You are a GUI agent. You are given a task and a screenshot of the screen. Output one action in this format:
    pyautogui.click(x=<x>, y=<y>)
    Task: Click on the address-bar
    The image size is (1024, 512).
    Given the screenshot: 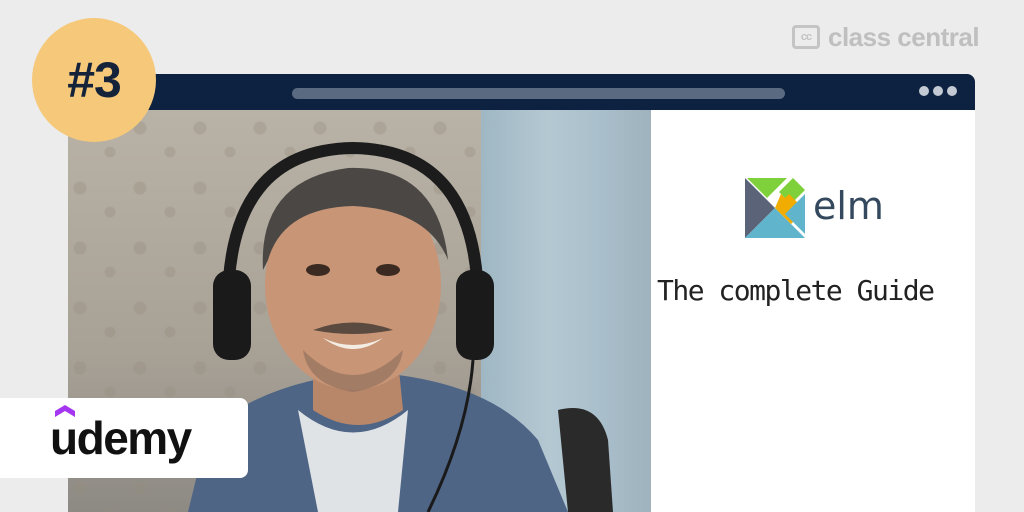 What is the action you would take?
    pyautogui.click(x=538, y=93)
    